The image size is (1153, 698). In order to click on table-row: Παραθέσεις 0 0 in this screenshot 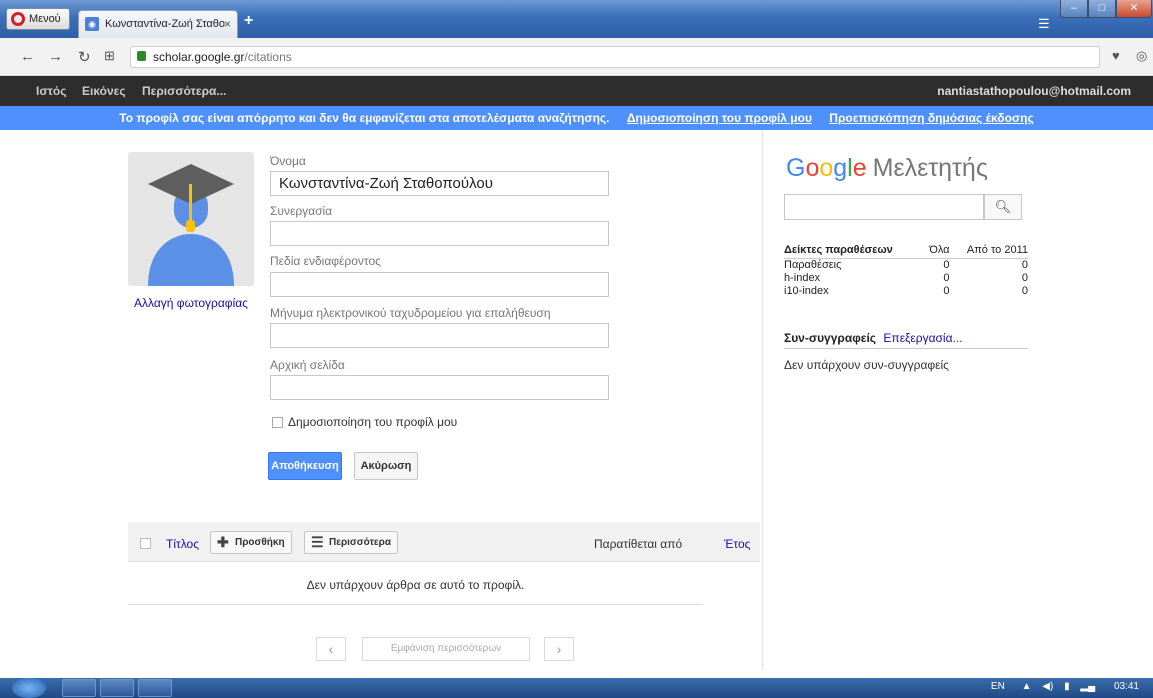, I will do `click(906, 266)`.